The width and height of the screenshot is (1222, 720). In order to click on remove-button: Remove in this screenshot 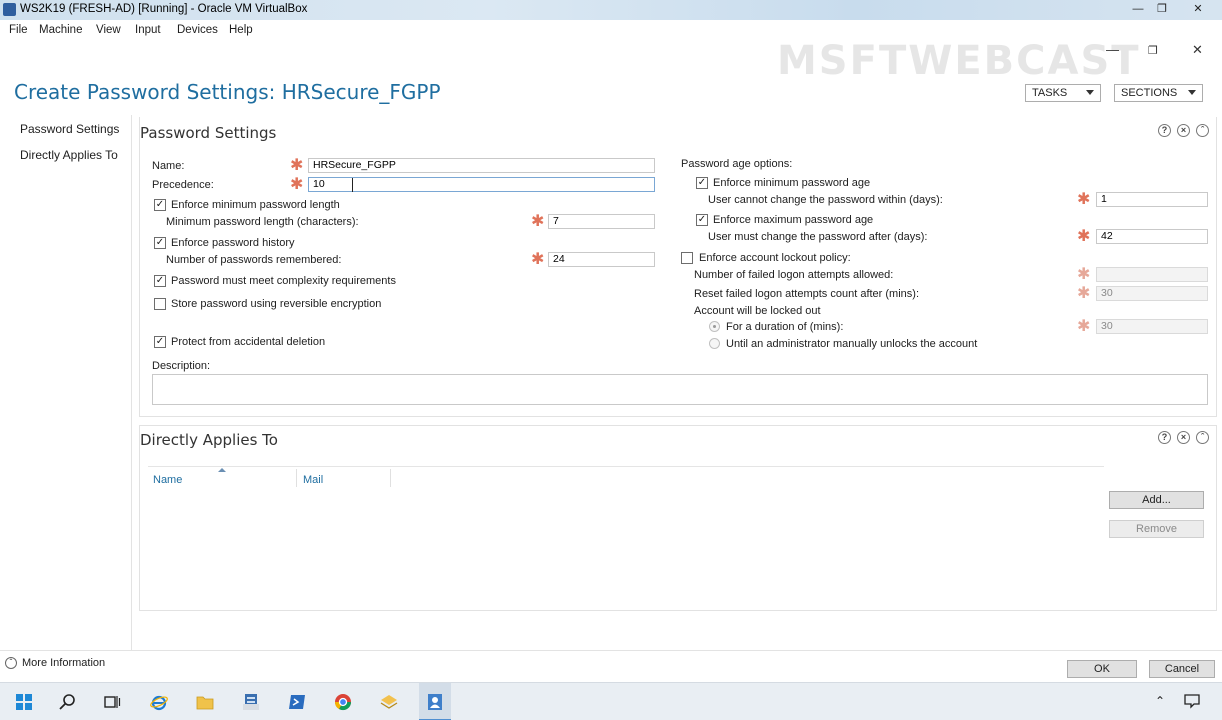, I will do `click(1156, 529)`.